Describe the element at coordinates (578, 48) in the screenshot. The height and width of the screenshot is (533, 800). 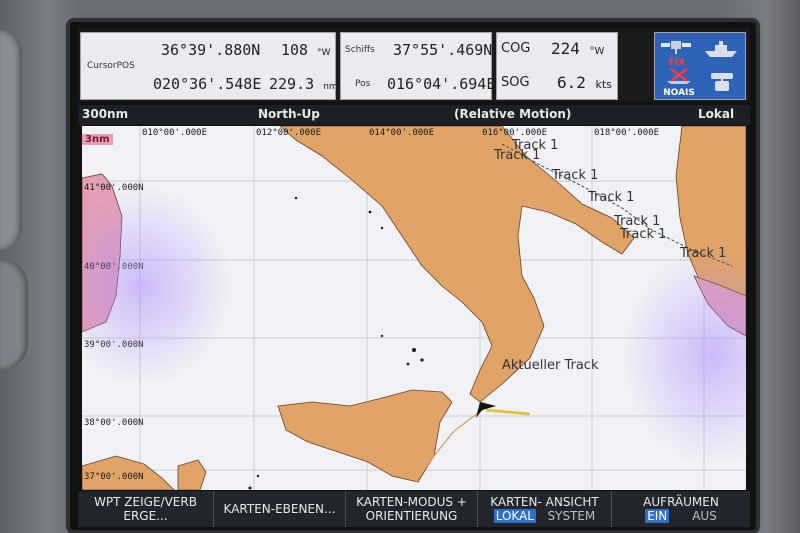
I see `cog-value: 224 °W` at that location.